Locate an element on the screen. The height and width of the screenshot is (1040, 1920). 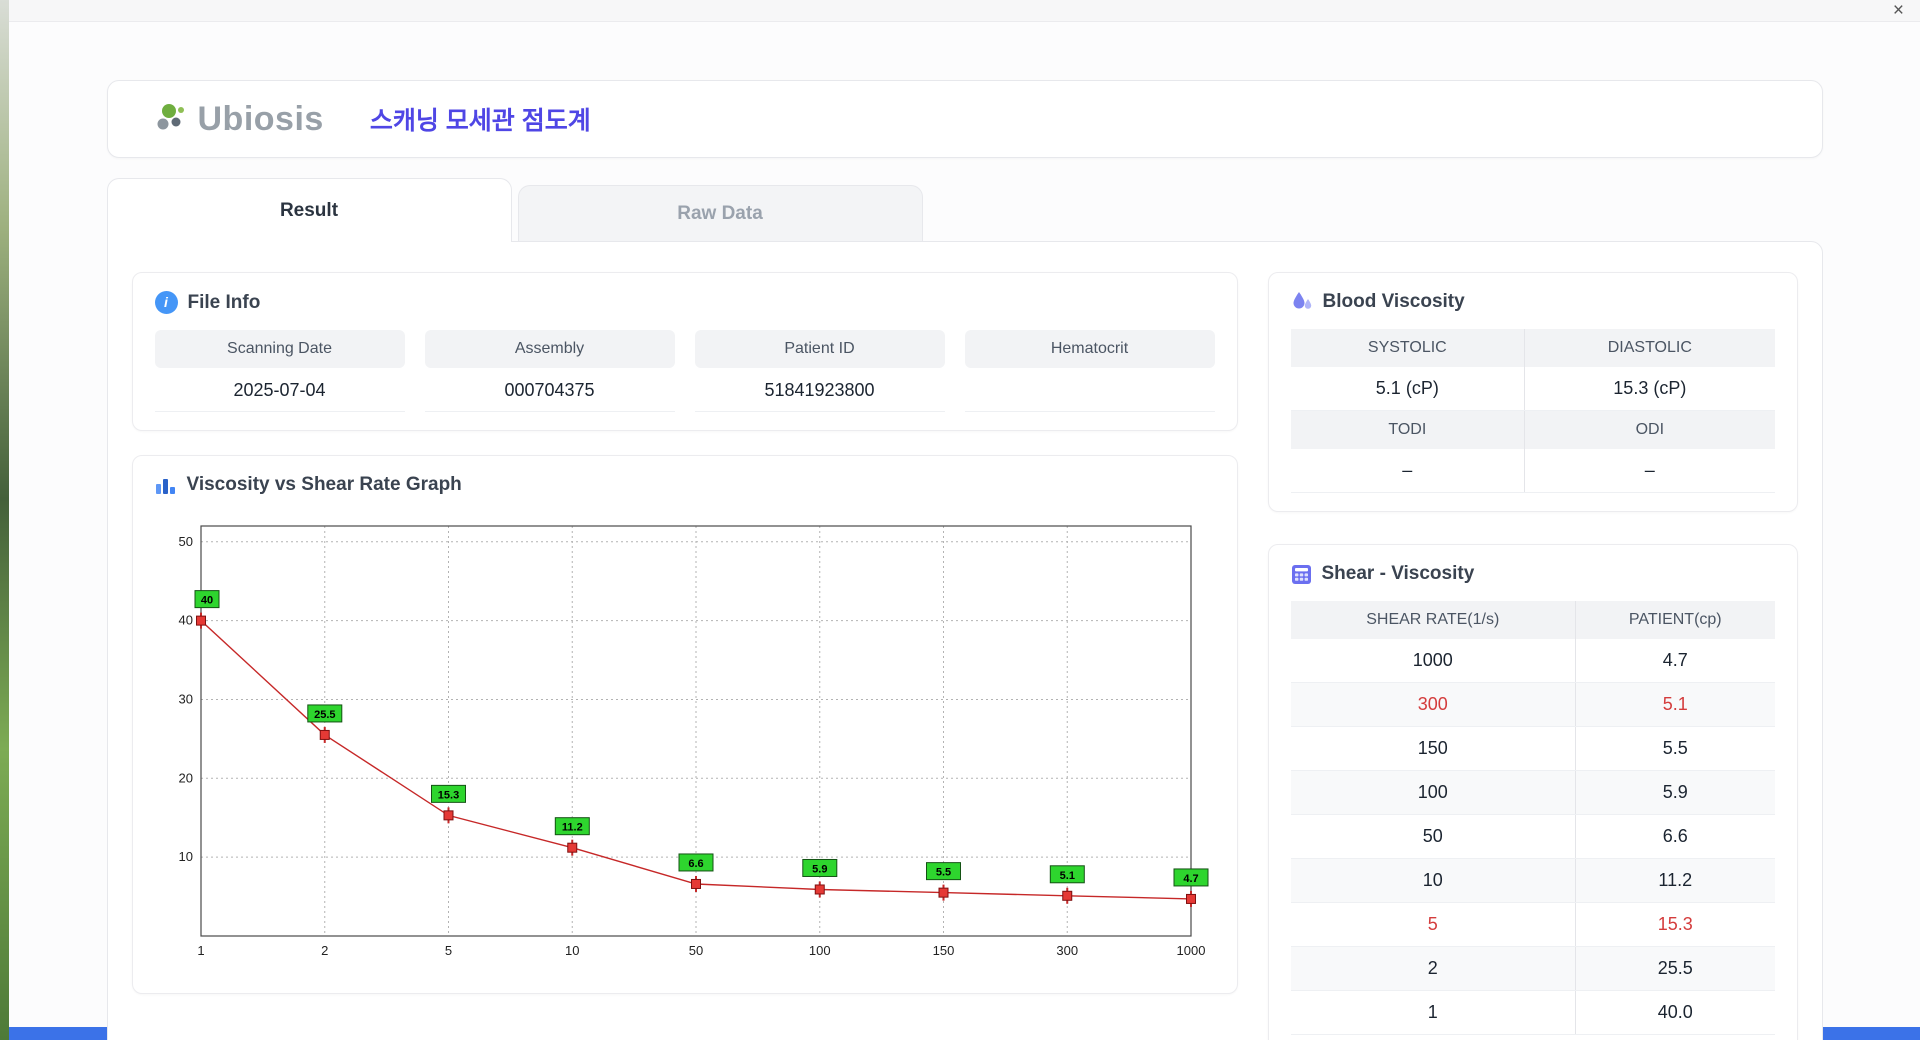
bv-header-row: SYSTOLIC DIASTOLIC is located at coordinates (1532, 348).